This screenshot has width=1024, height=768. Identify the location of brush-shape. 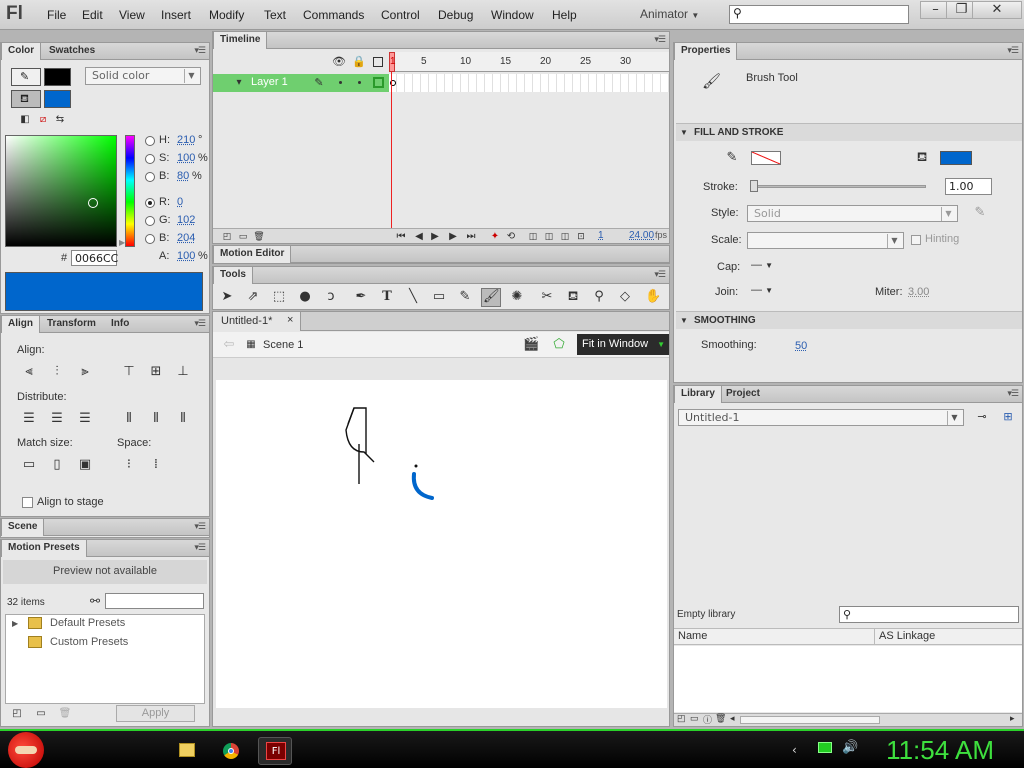
(422, 486).